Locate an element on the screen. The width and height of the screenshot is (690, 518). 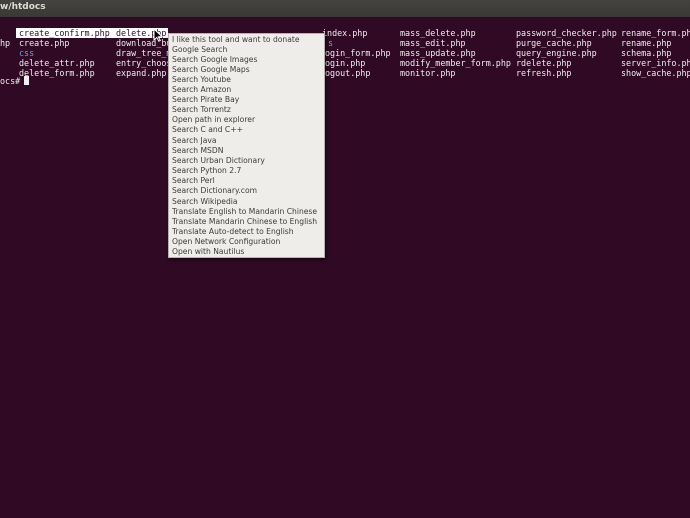
file-name: show_cache.php is located at coordinates (655, 73).